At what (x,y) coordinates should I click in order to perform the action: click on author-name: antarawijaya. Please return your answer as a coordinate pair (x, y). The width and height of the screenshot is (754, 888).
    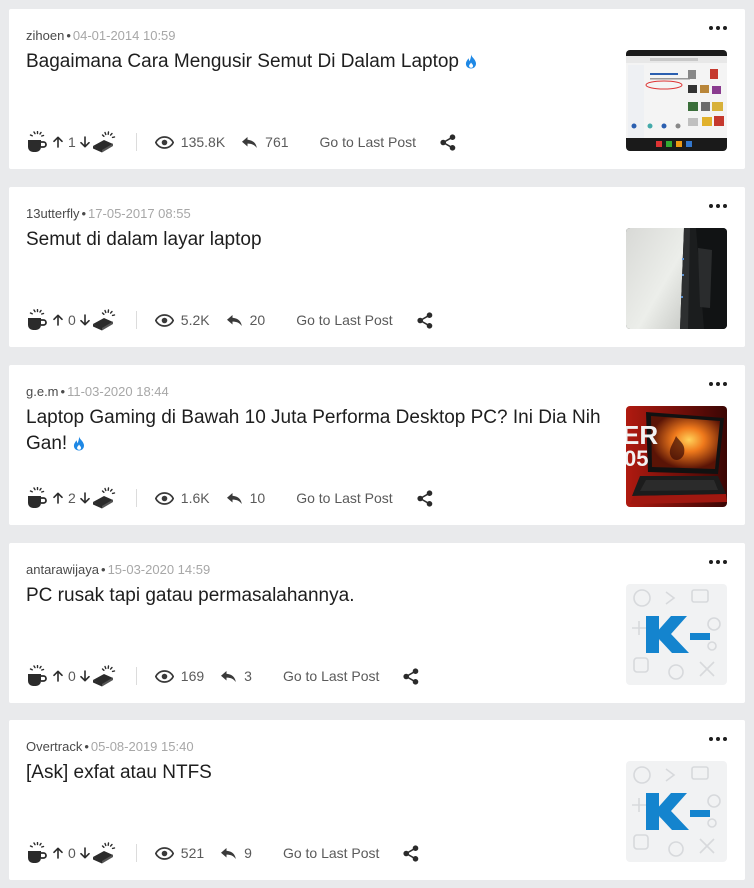
    Looking at the image, I should click on (62, 569).